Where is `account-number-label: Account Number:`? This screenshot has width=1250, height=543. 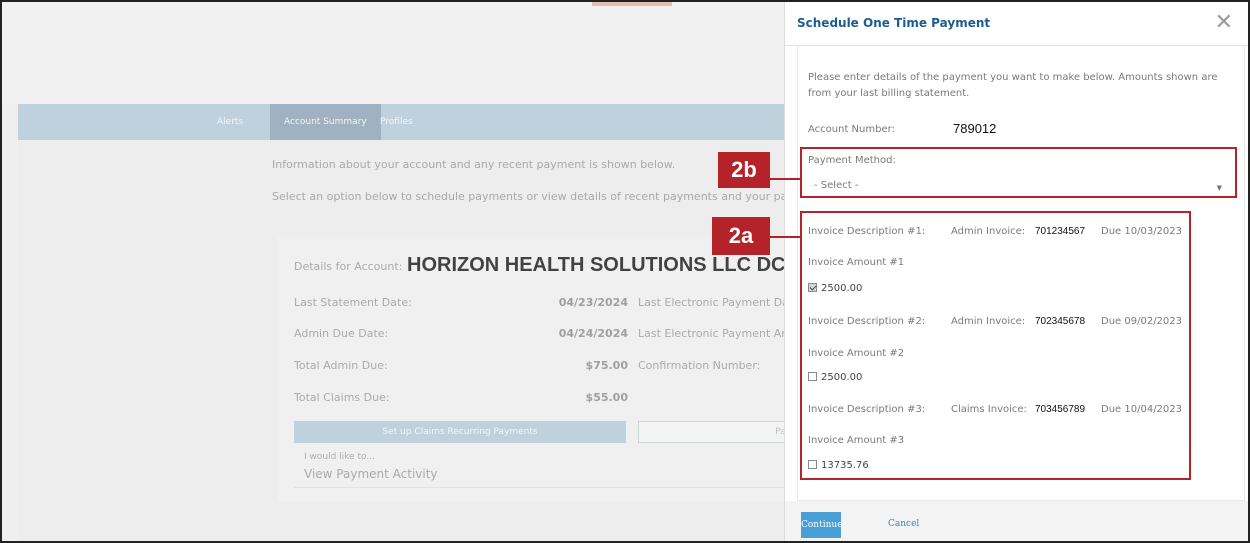
account-number-label: Account Number: is located at coordinates (851, 129).